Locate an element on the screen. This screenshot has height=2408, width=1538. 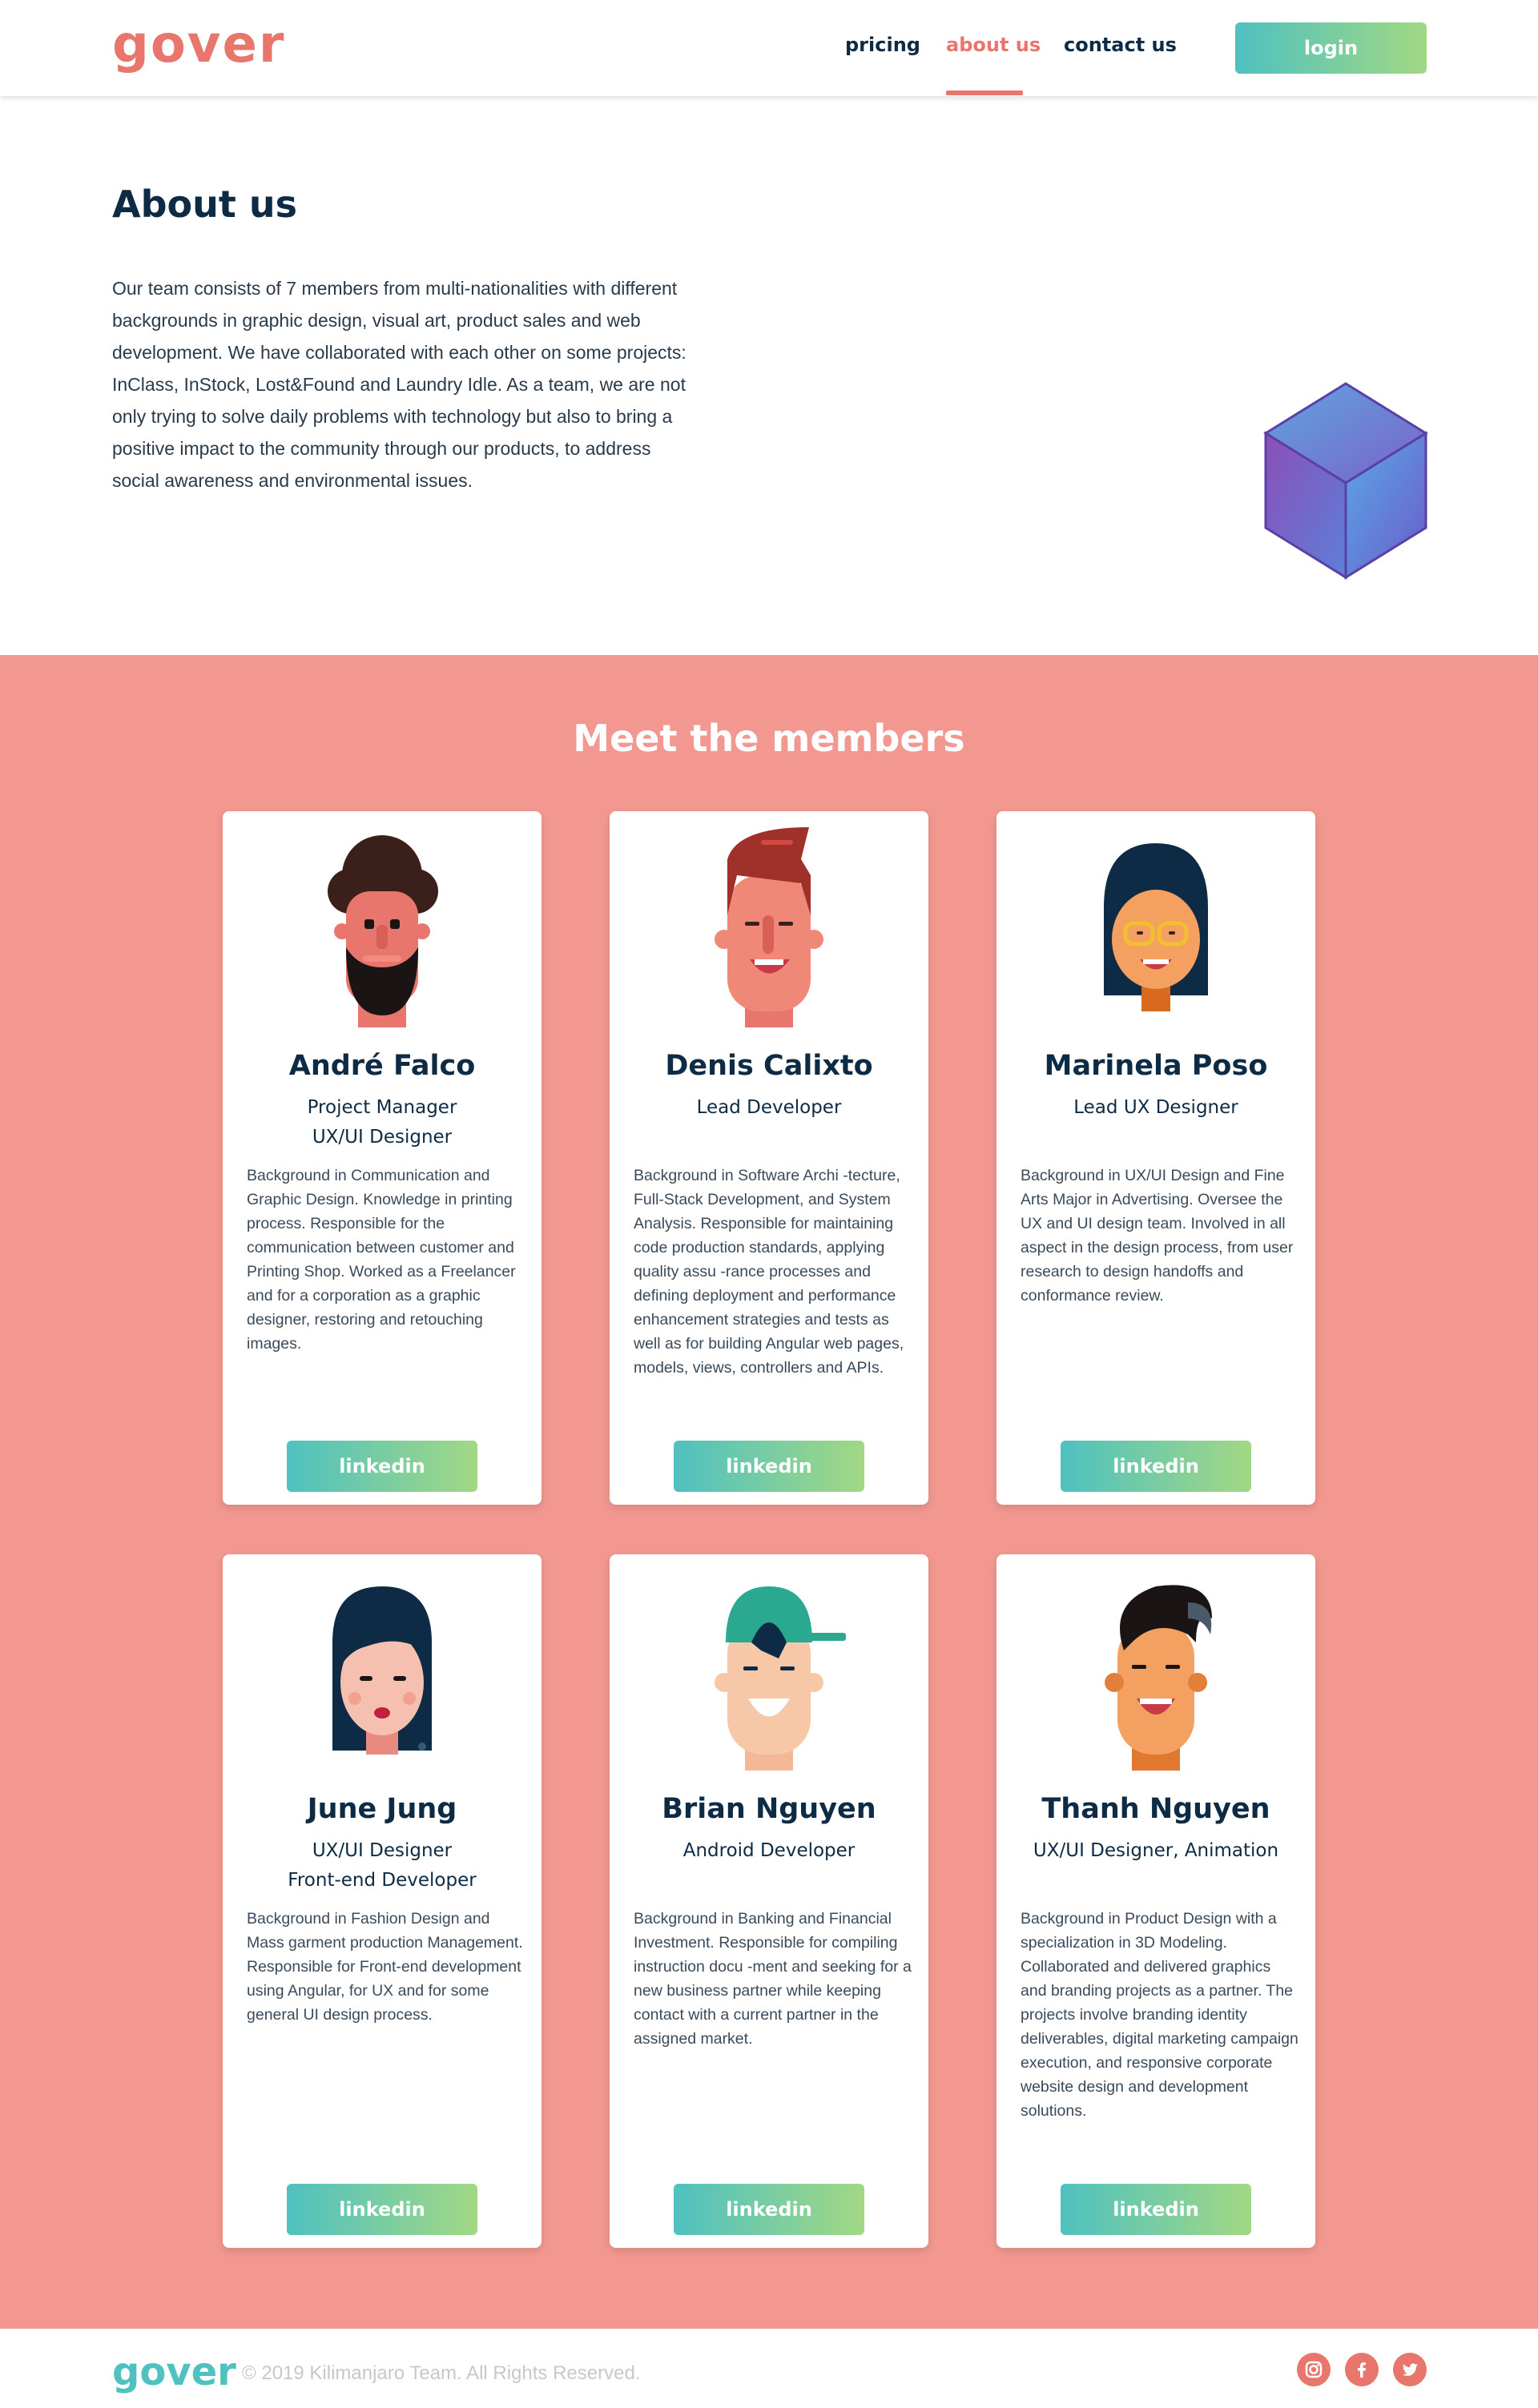
facebook-icon is located at coordinates (1362, 2369).